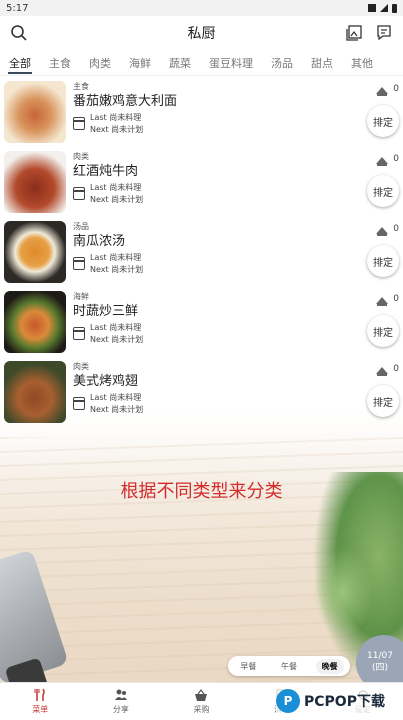 This screenshot has height=720, width=403. I want to click on nav-purchase: 采购, so click(201, 701).